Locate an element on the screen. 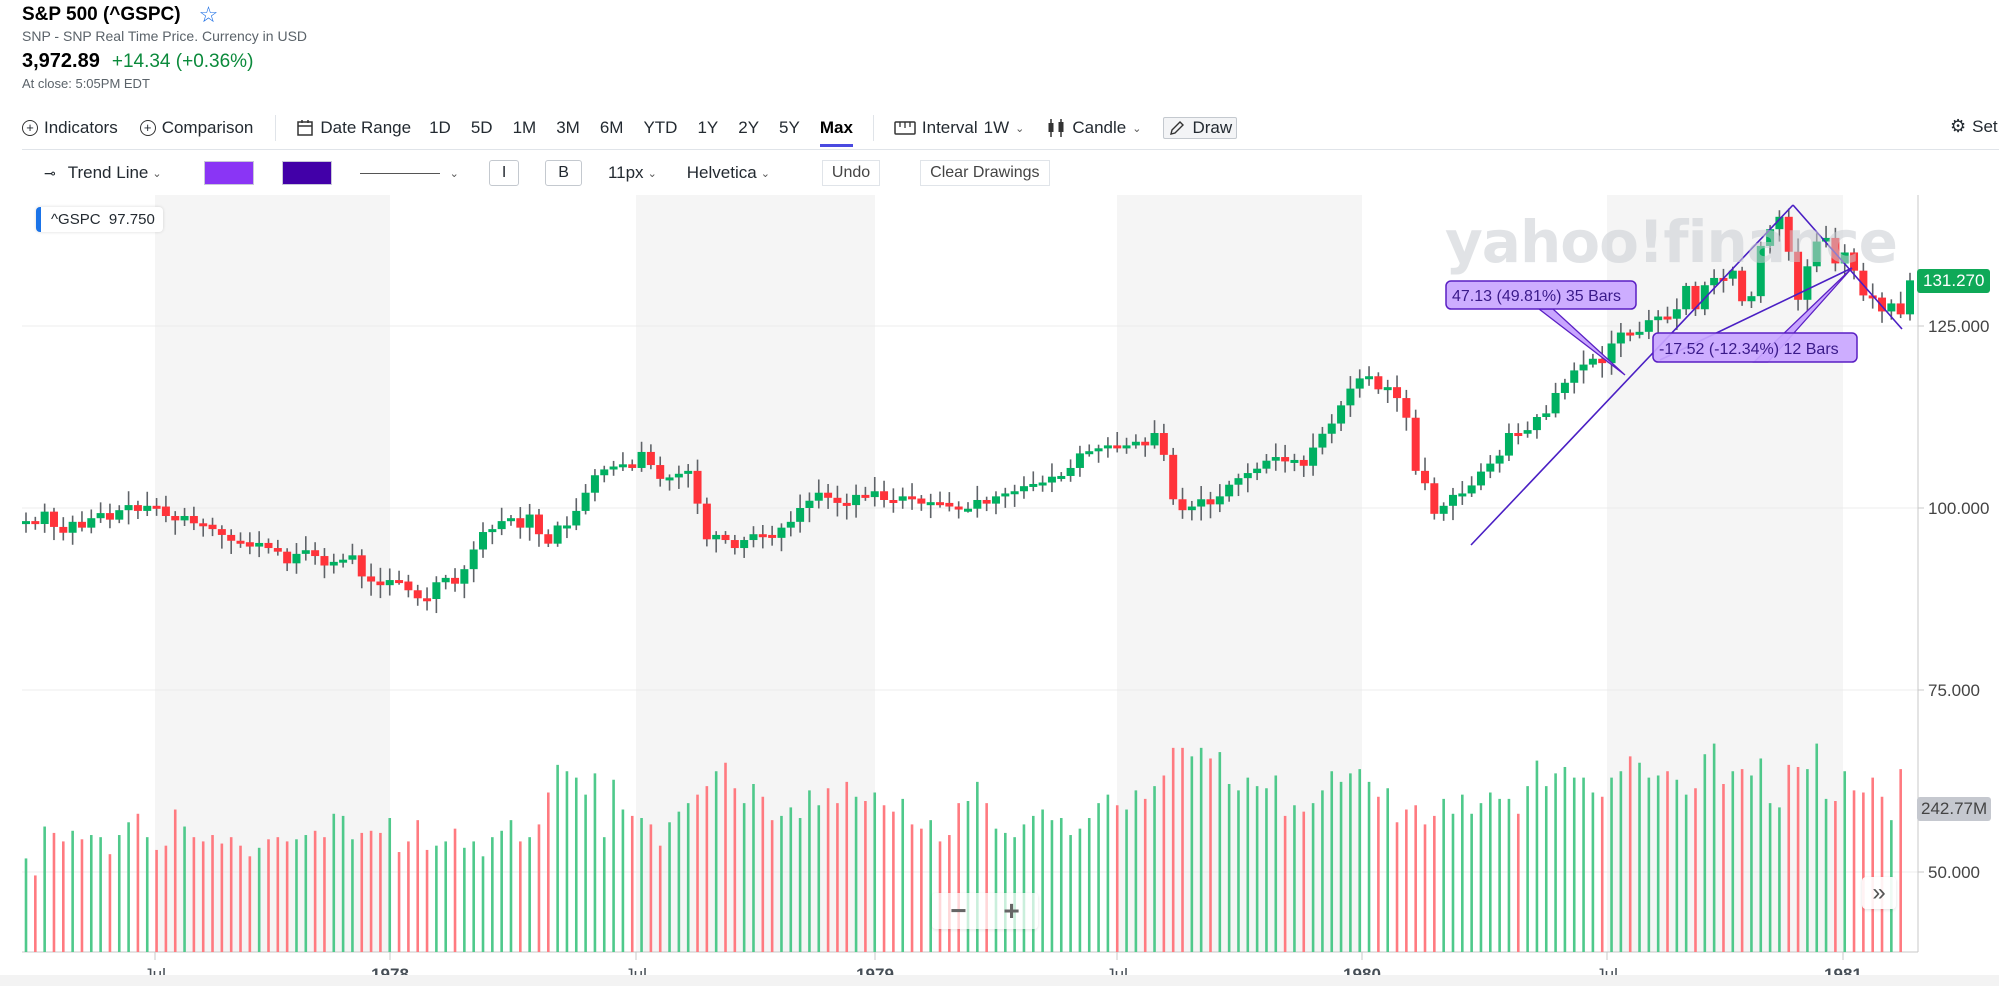  range-1m: 1M is located at coordinates (525, 128).